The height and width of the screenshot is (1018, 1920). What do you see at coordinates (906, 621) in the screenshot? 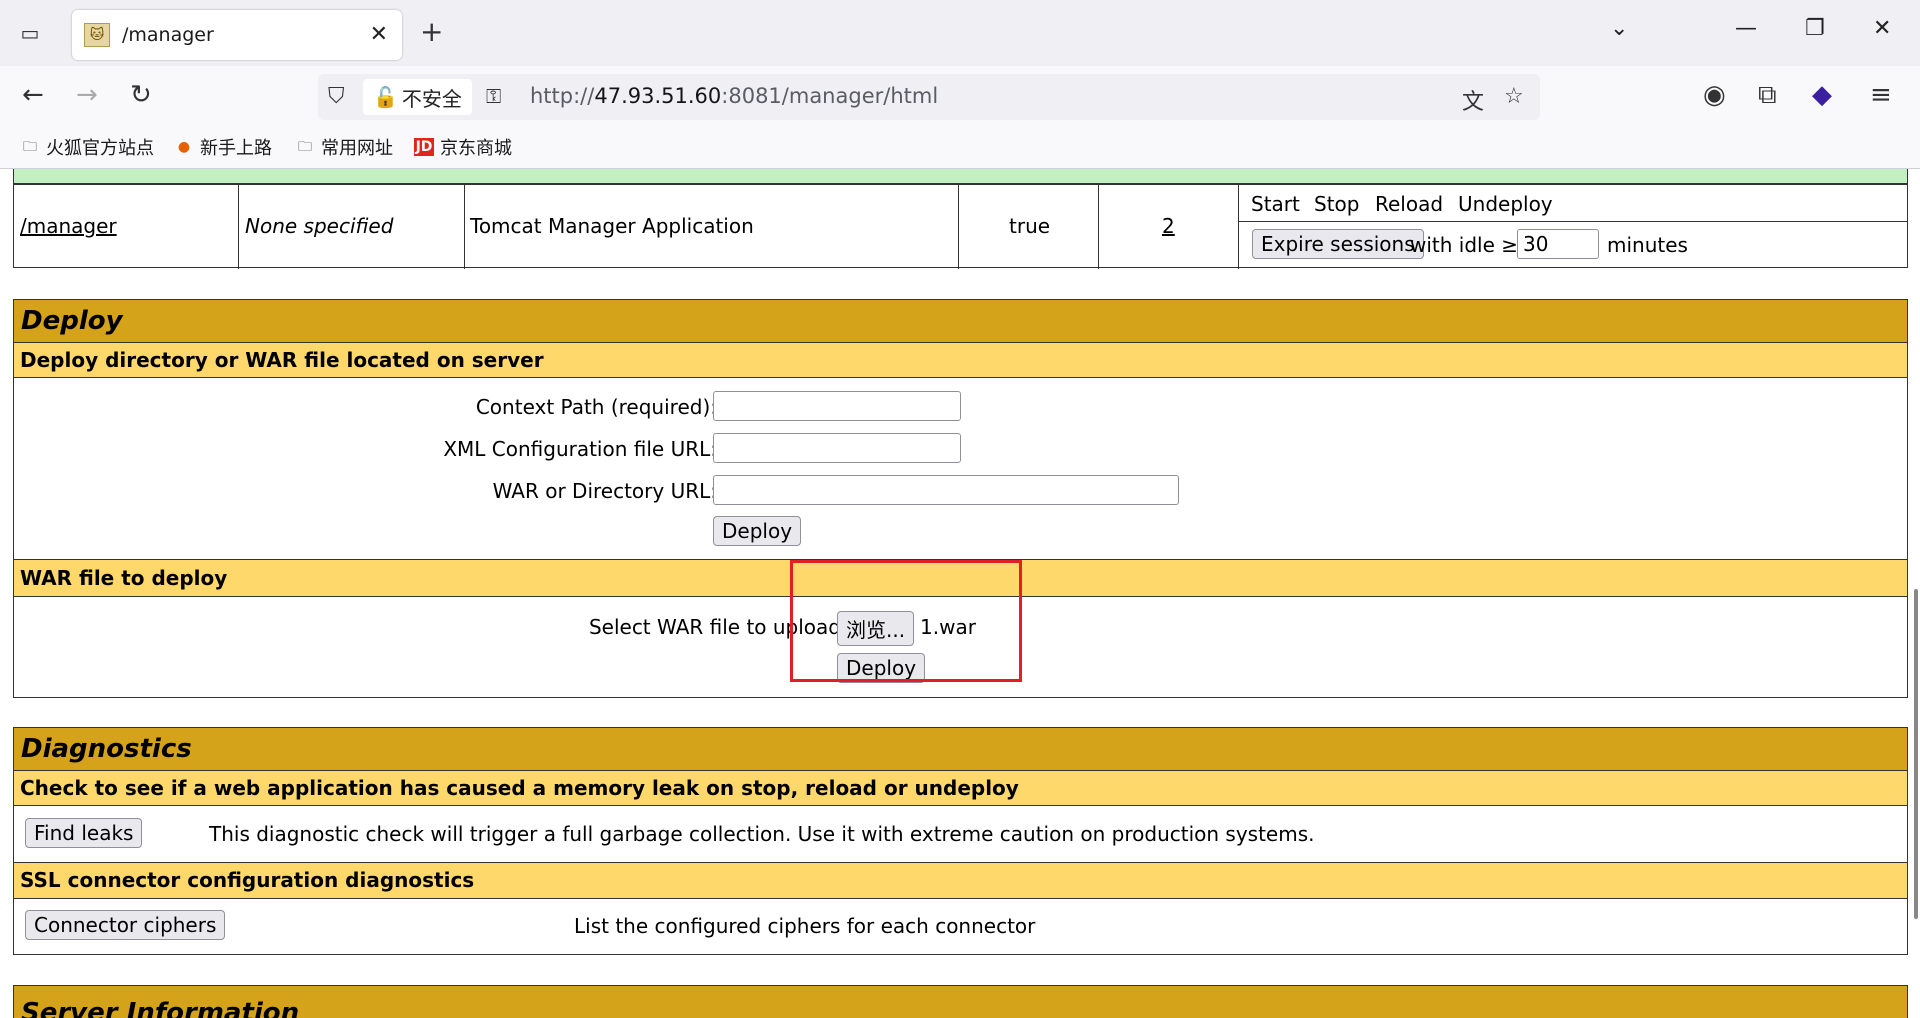
I see `red-highlight-box` at bounding box center [906, 621].